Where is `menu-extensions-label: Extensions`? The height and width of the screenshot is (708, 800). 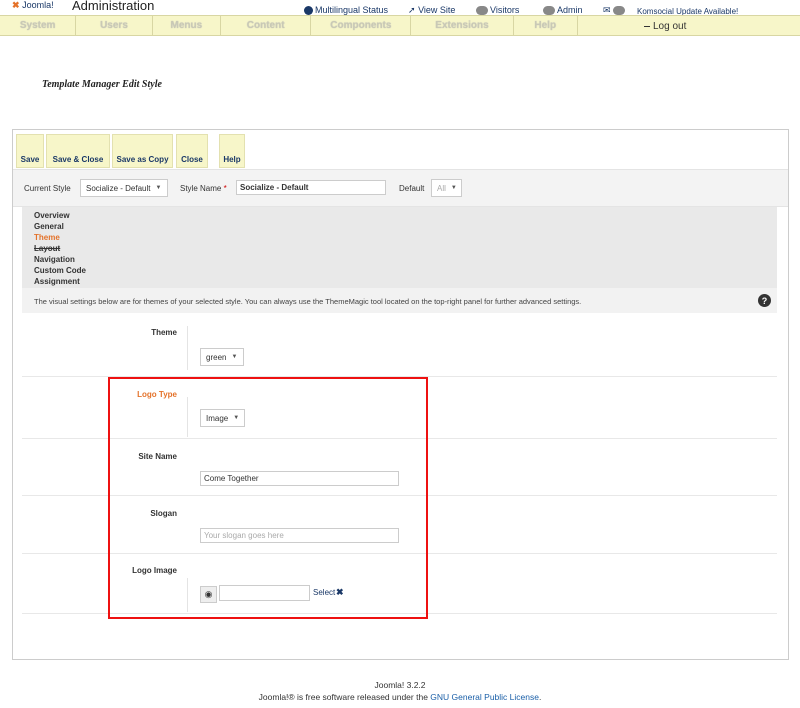 menu-extensions-label: Extensions is located at coordinates (462, 25).